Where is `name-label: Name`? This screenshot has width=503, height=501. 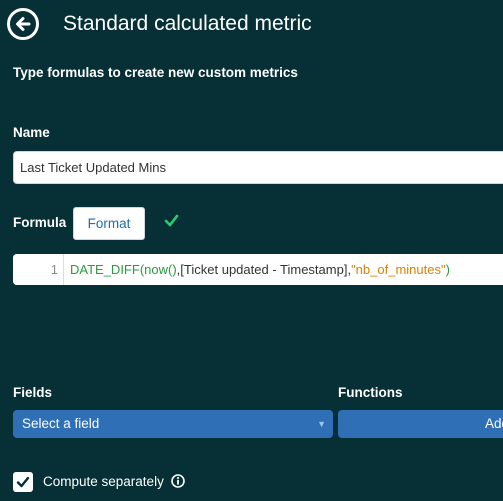 name-label: Name is located at coordinates (31, 132).